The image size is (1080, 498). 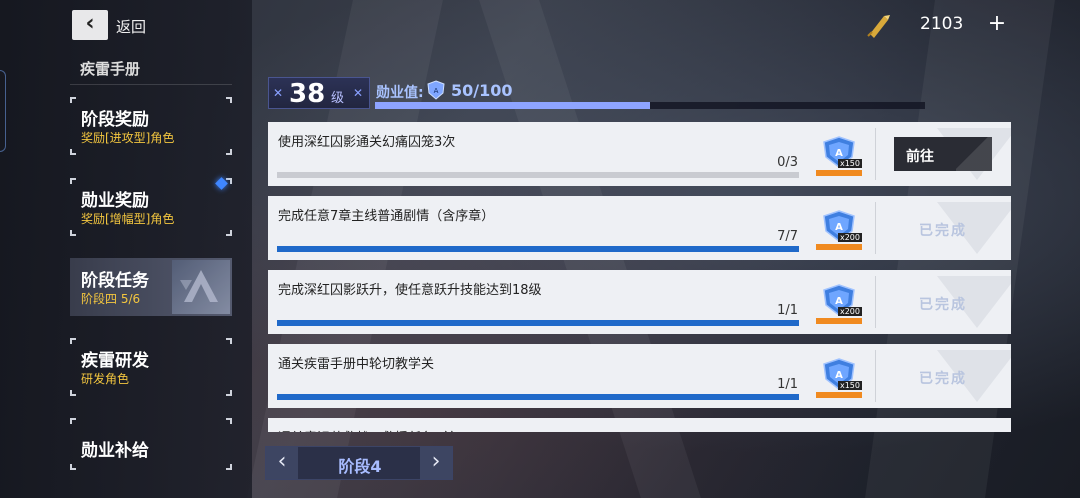 What do you see at coordinates (386, 216) in the screenshot?
I see `task-description: 完成任意7章主线普通剧情（含序章）` at bounding box center [386, 216].